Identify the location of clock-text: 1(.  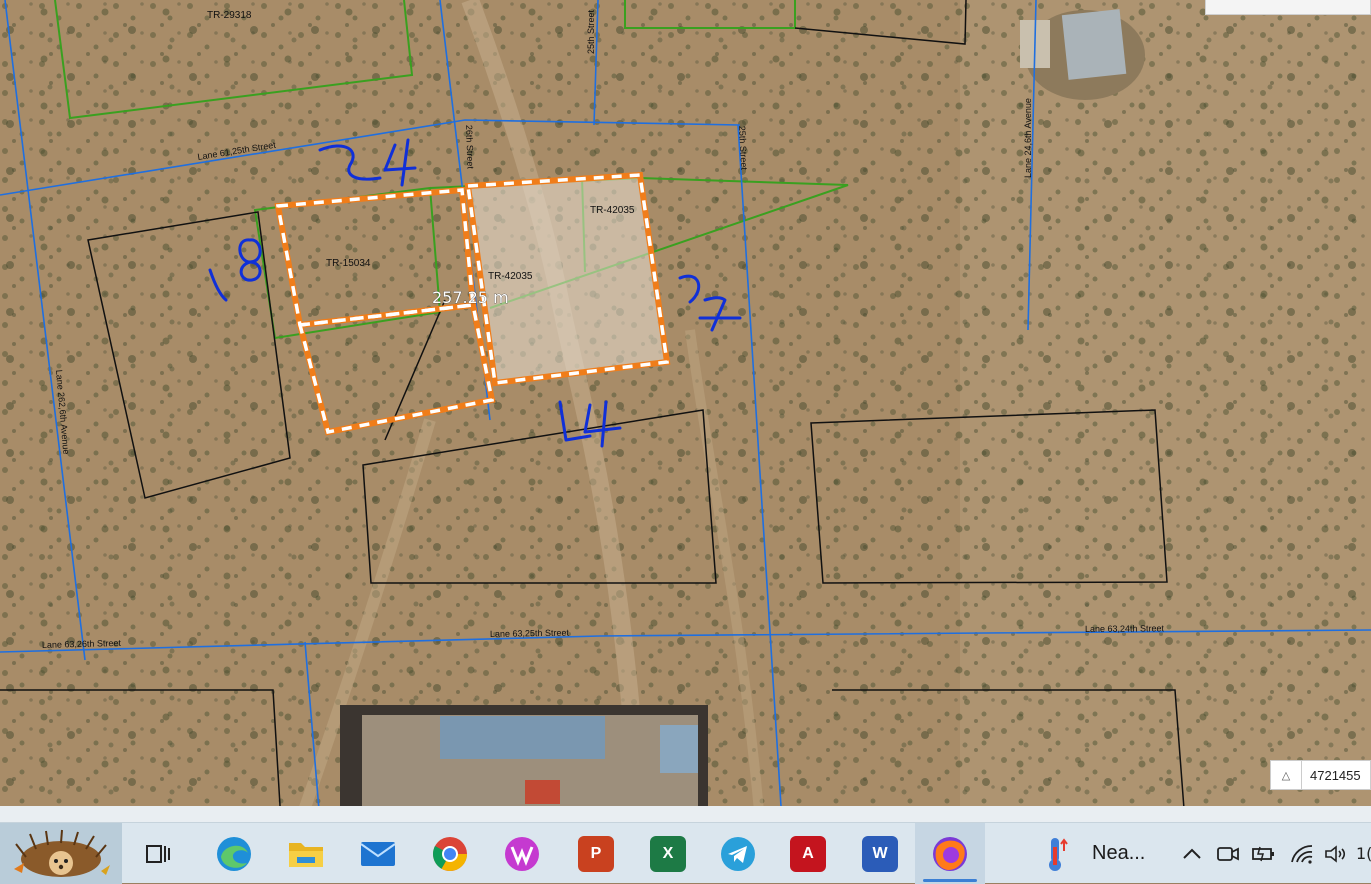
(1363, 853).